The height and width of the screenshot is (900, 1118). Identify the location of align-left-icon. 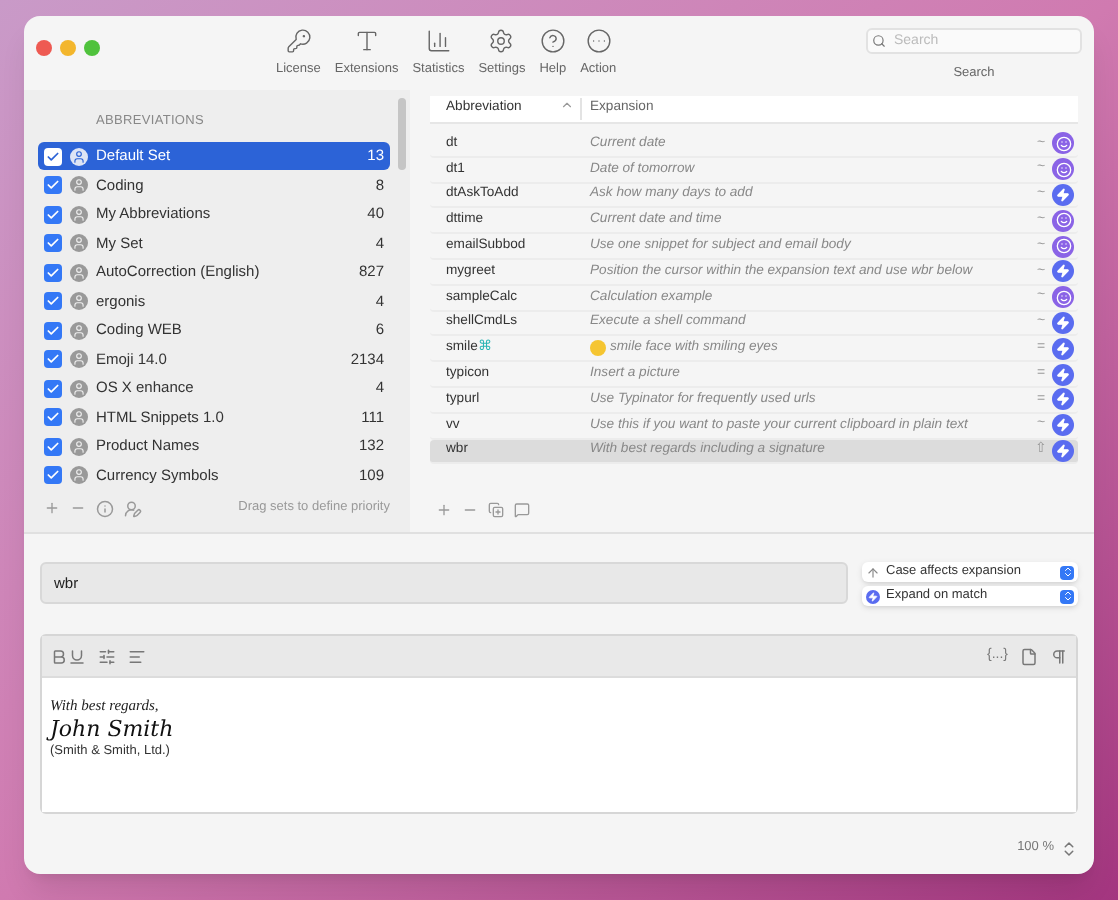
(137, 656).